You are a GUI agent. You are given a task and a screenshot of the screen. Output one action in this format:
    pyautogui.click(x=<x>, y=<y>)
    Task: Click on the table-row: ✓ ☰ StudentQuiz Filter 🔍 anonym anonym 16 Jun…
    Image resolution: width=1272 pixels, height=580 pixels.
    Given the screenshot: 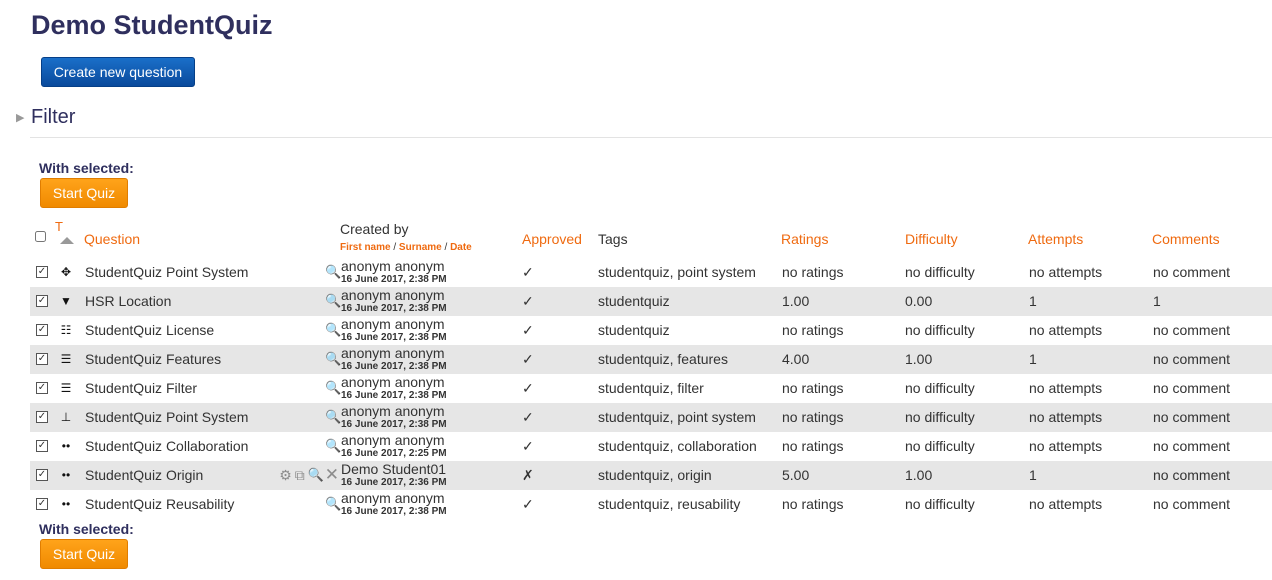 What is the action you would take?
    pyautogui.click(x=651, y=388)
    